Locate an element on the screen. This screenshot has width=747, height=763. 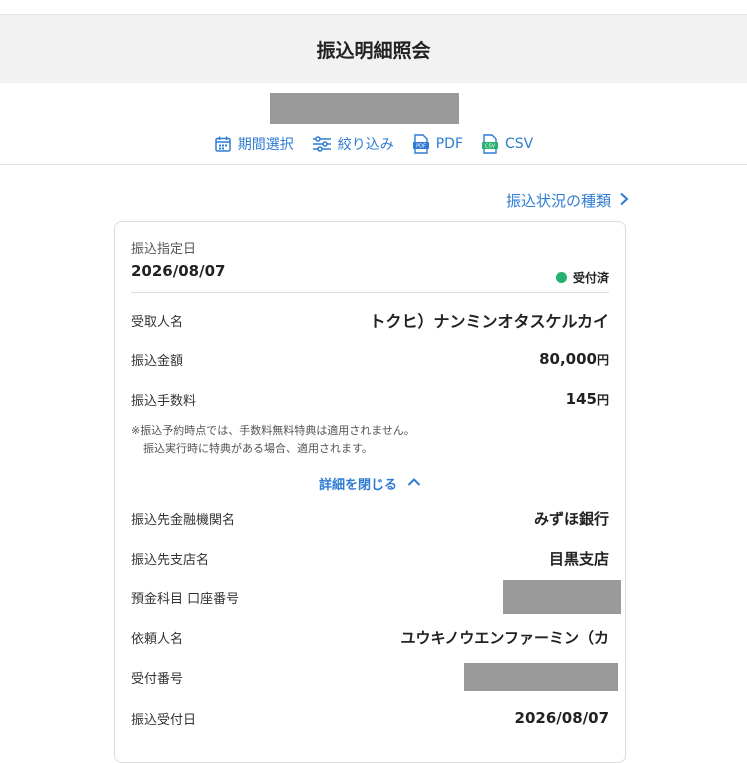
payee-row: 受取人名 トクヒ）ナンミンオタスケルカイ is located at coordinates (370, 320).